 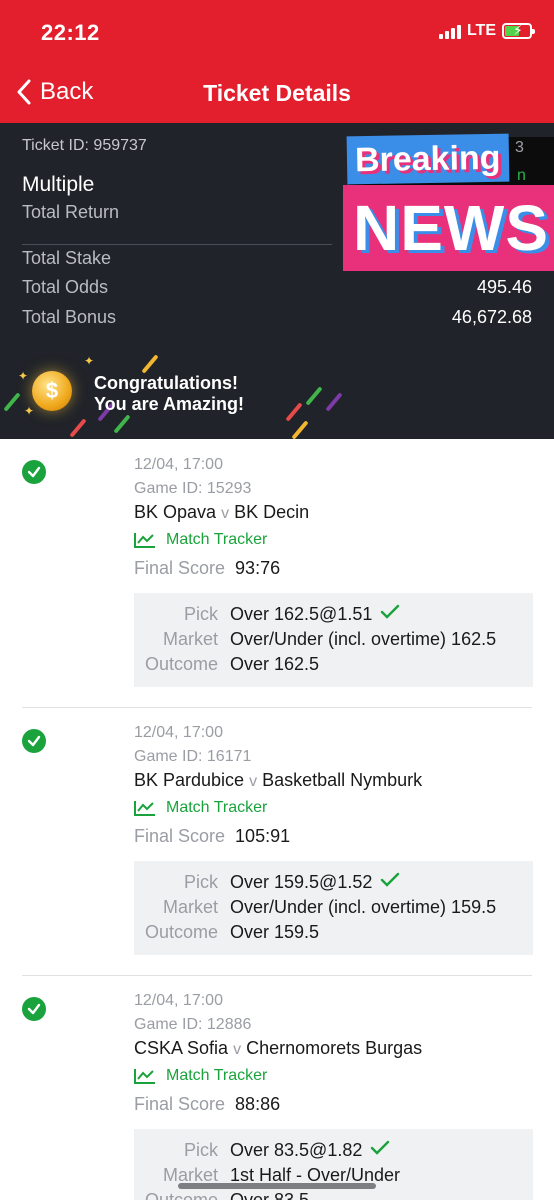 What do you see at coordinates (70, 32) in the screenshot?
I see `status-time: 22:12` at bounding box center [70, 32].